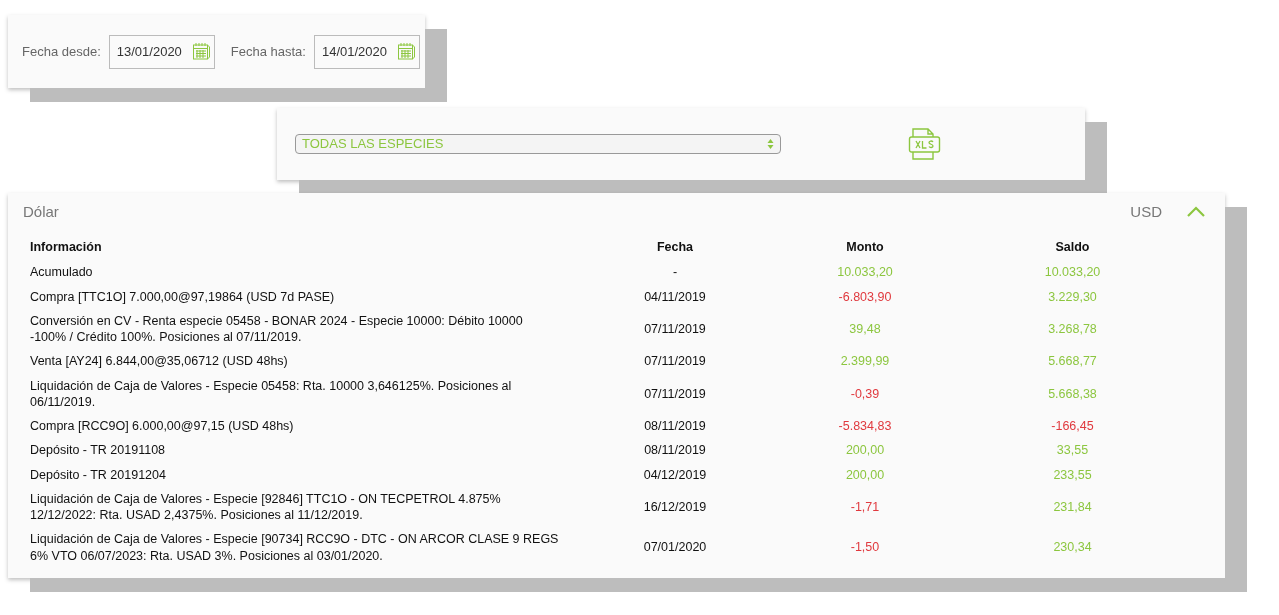 The width and height of the screenshot is (1279, 615). What do you see at coordinates (865, 547) in the screenshot?
I see `amount-cell: -1,50` at bounding box center [865, 547].